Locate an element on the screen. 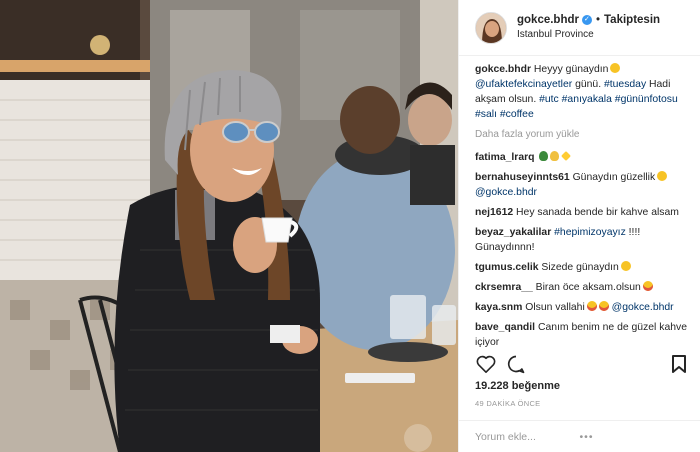  comment-text: Olsun vallahi is located at coordinates (555, 307).